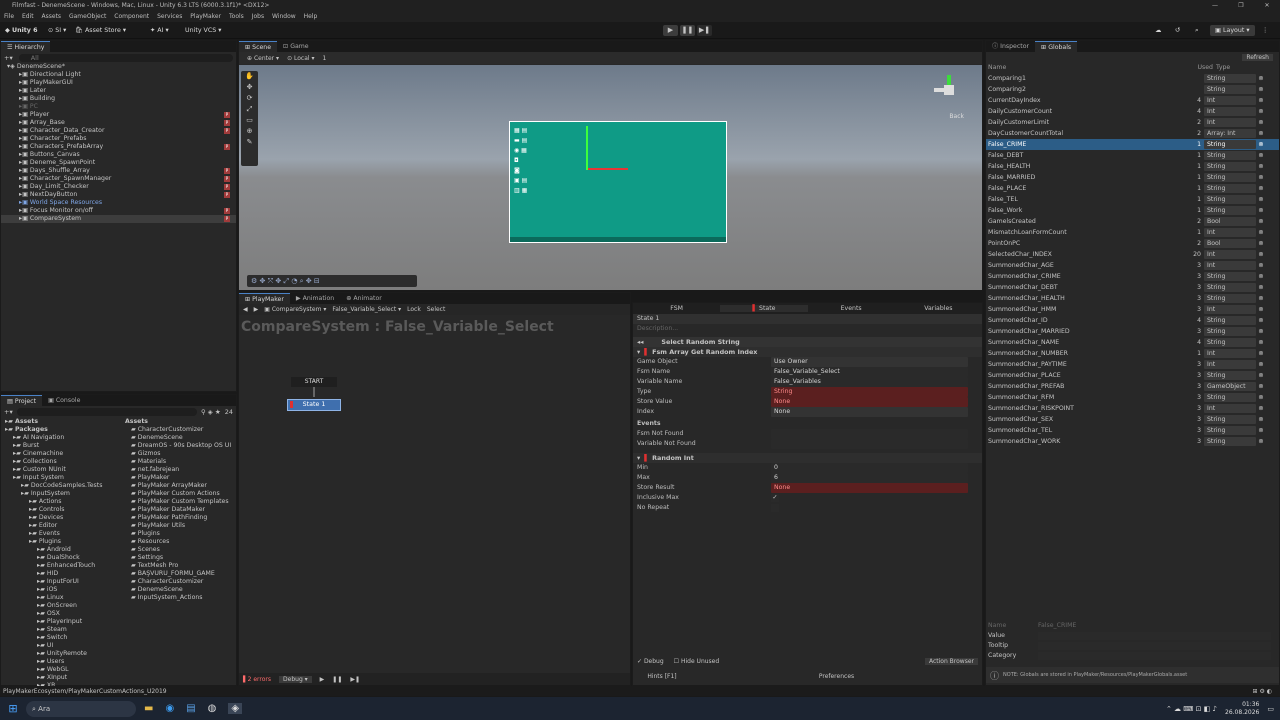 Image resolution: width=1280 pixels, height=720 pixels. I want to click on add-icon: +▾, so click(8, 58).